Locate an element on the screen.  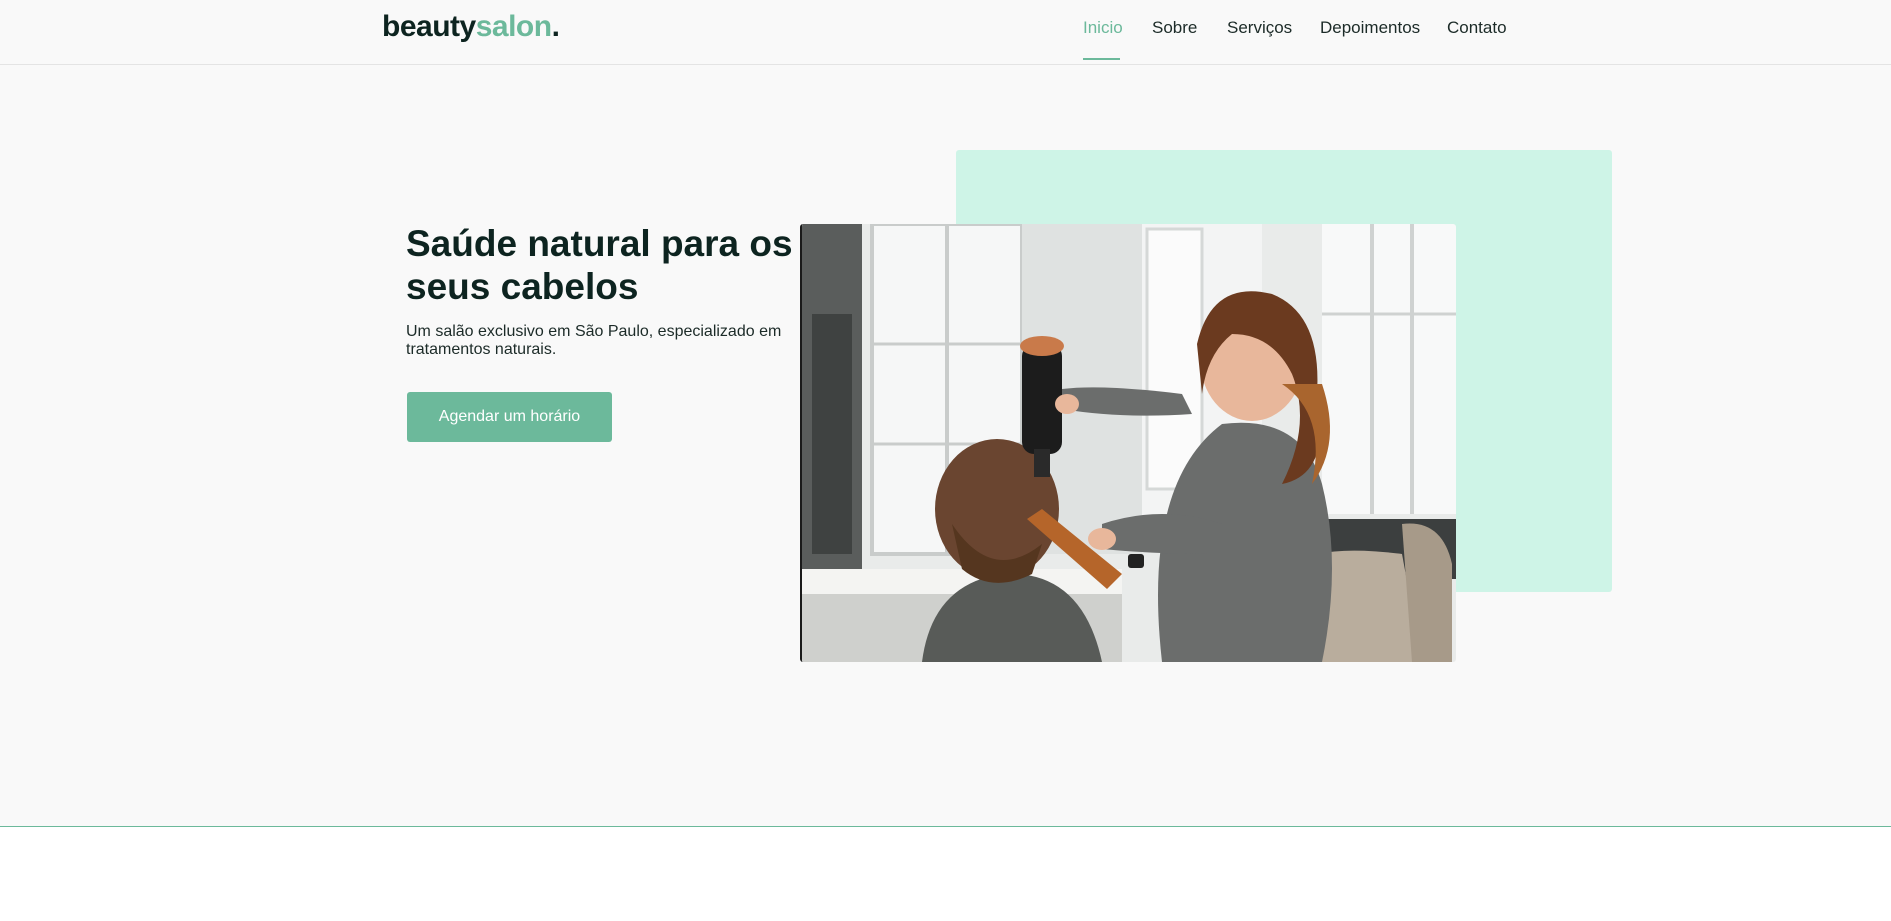
brand-name-part2: salon is located at coordinates (513, 26).